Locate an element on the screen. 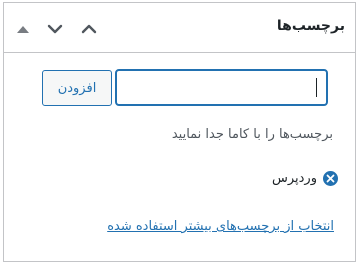 This screenshot has width=361, height=268. toggle-panel-button is located at coordinates (89, 29).